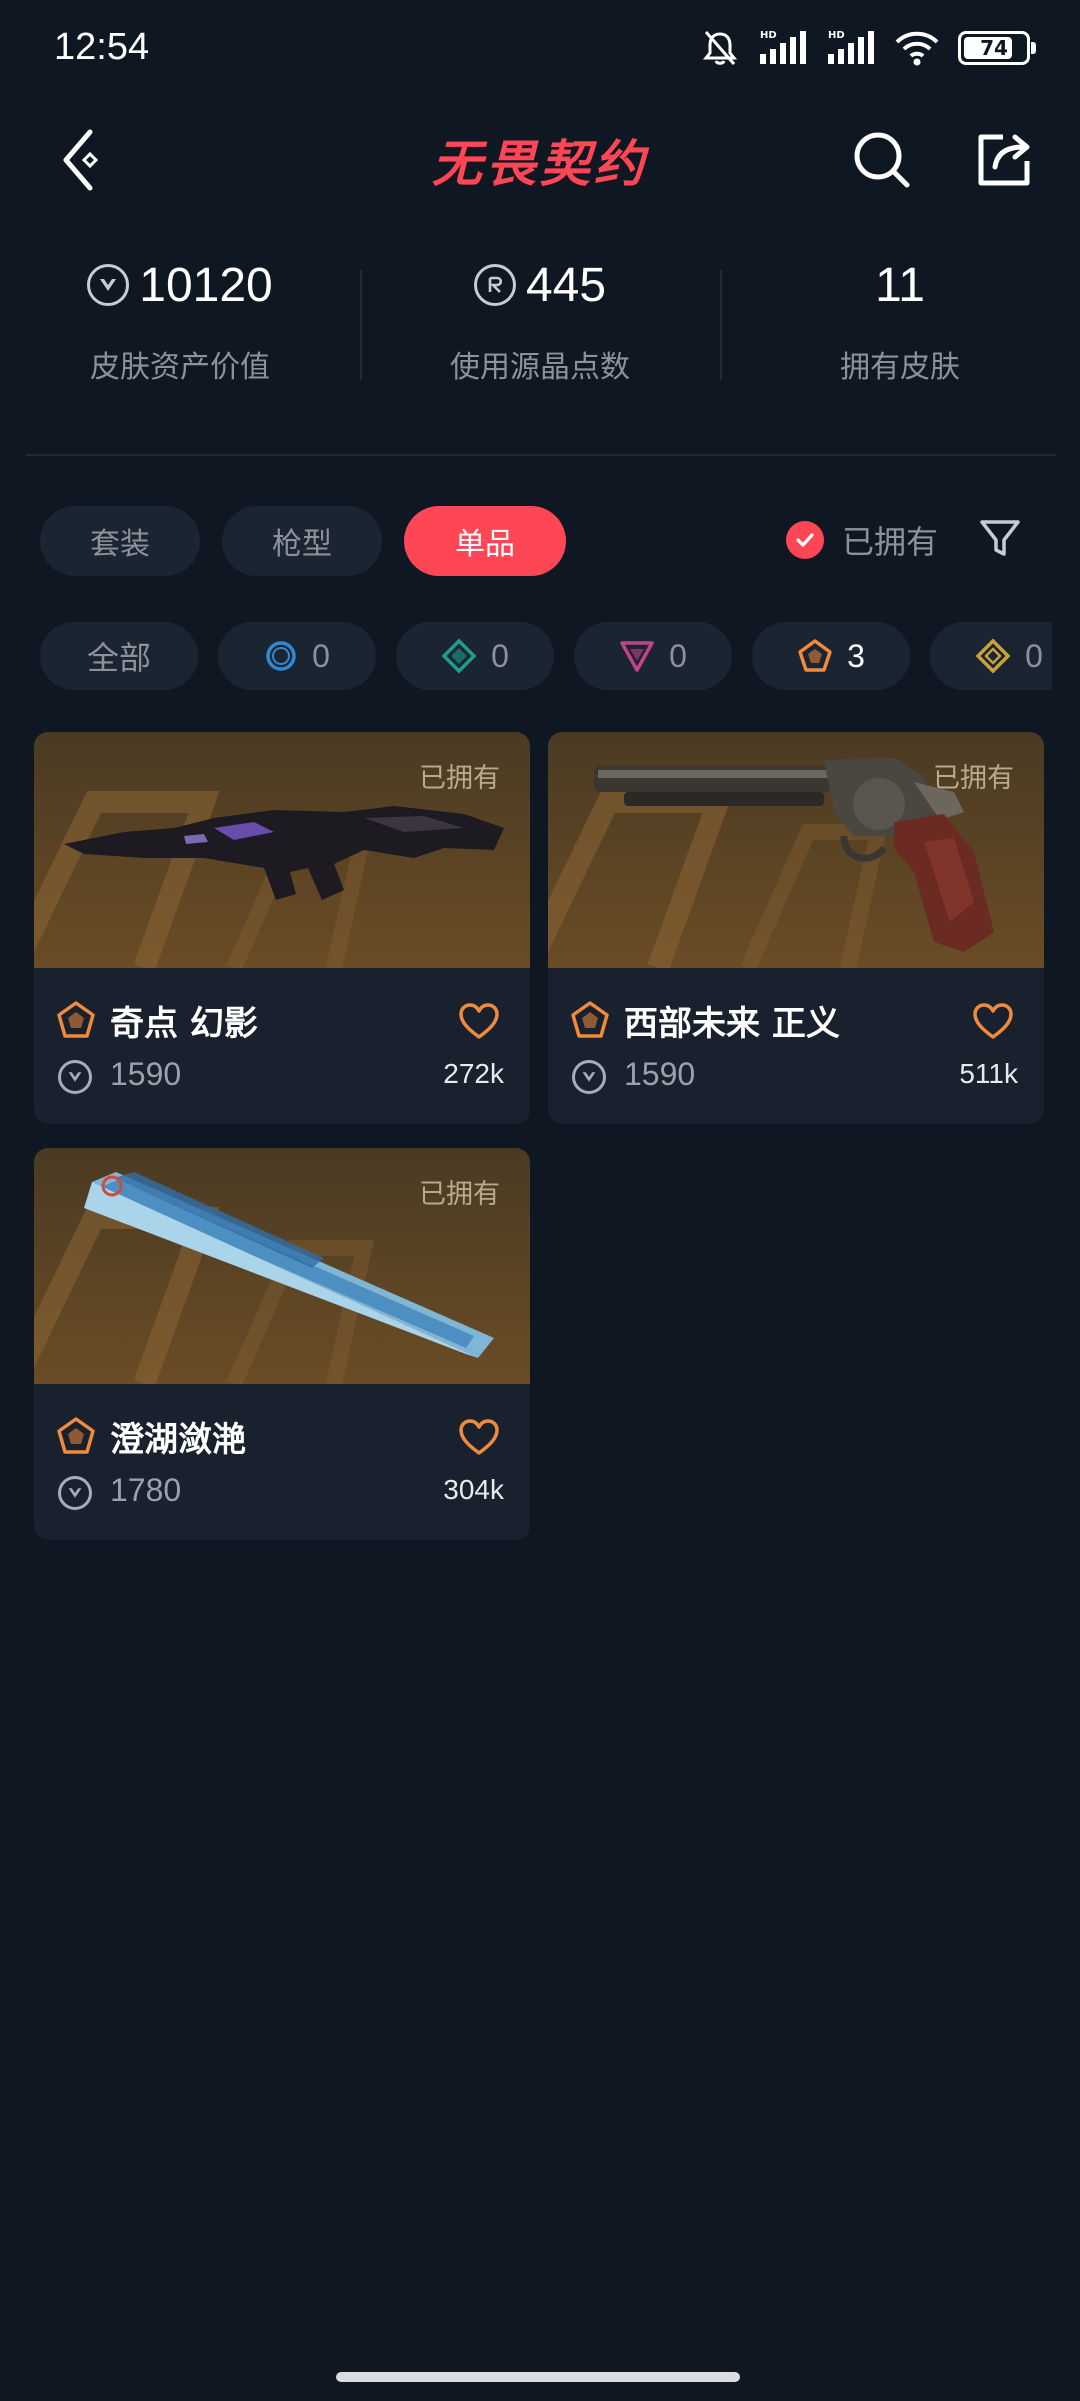 The height and width of the screenshot is (2401, 1080). I want to click on chip-ultra-tier: 0, so click(991, 656).